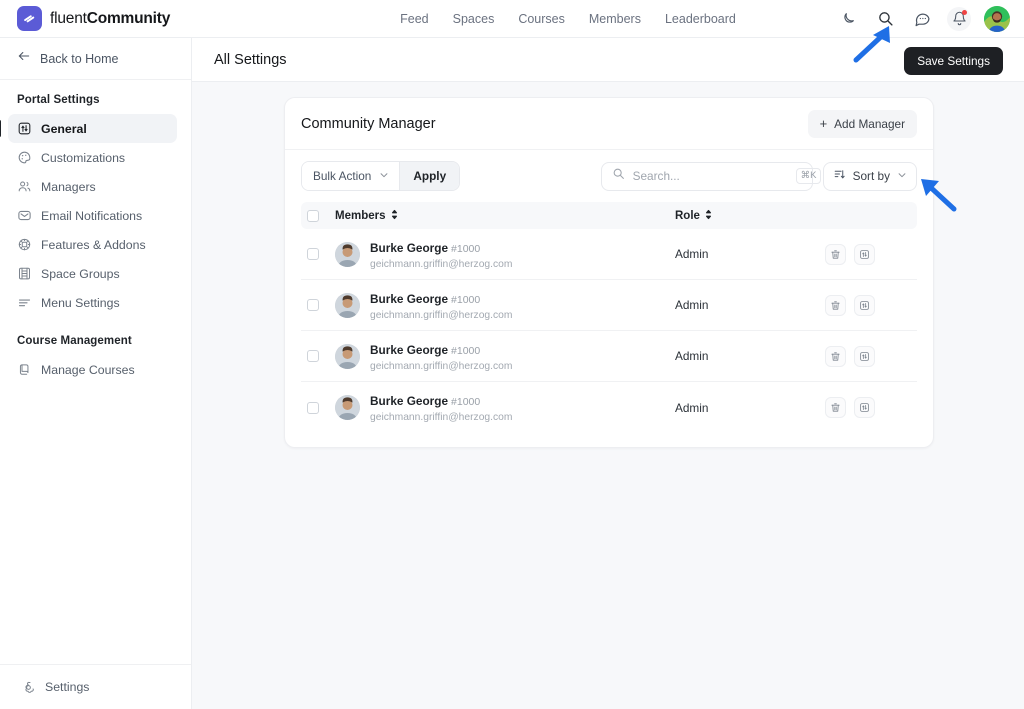  What do you see at coordinates (384, 176) in the screenshot?
I see `chevron-down-icon` at bounding box center [384, 176].